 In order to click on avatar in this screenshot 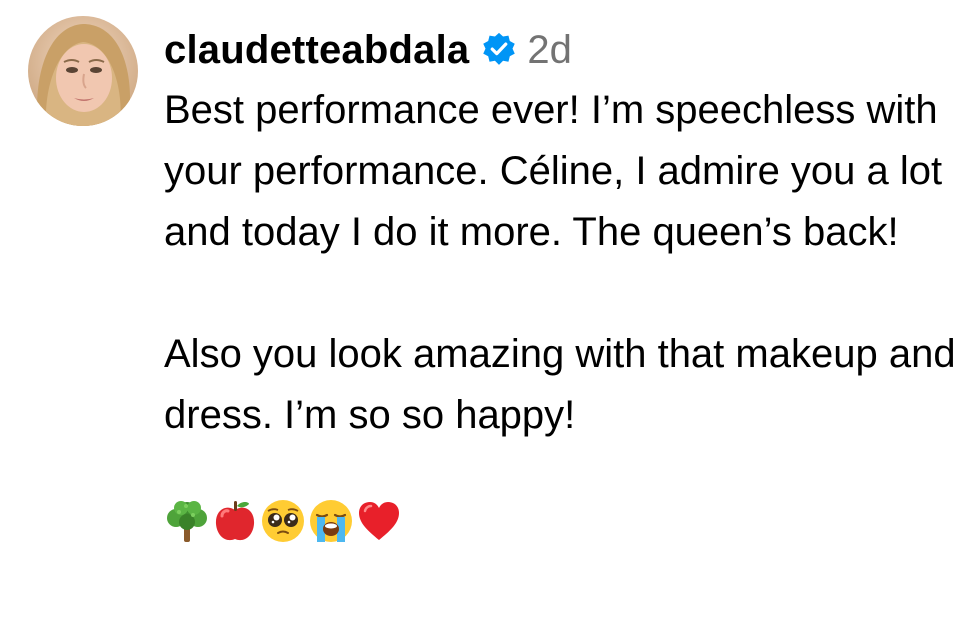, I will do `click(83, 71)`.